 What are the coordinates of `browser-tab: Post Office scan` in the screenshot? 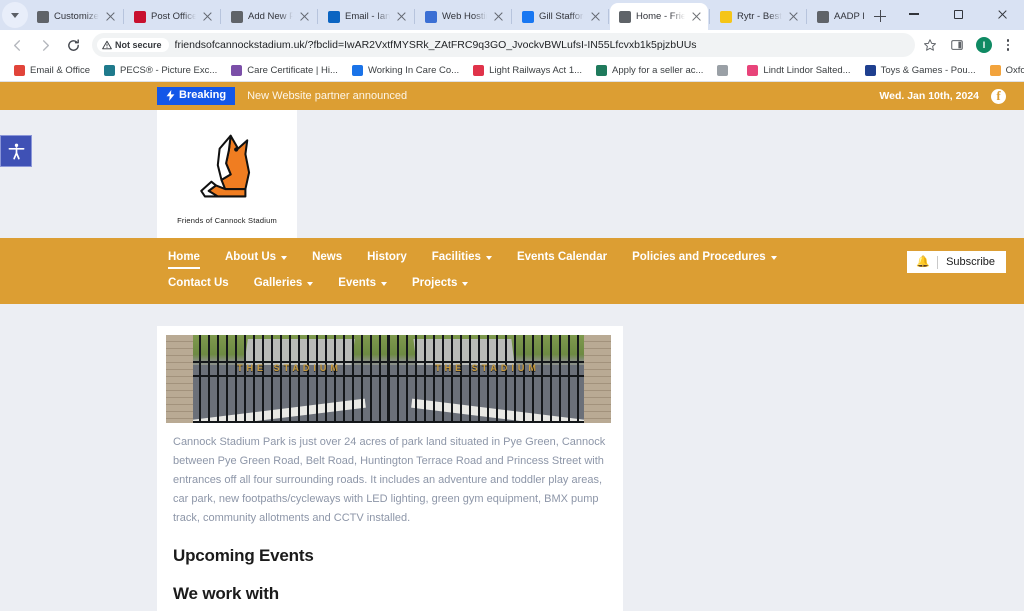 It's located at (172, 16).